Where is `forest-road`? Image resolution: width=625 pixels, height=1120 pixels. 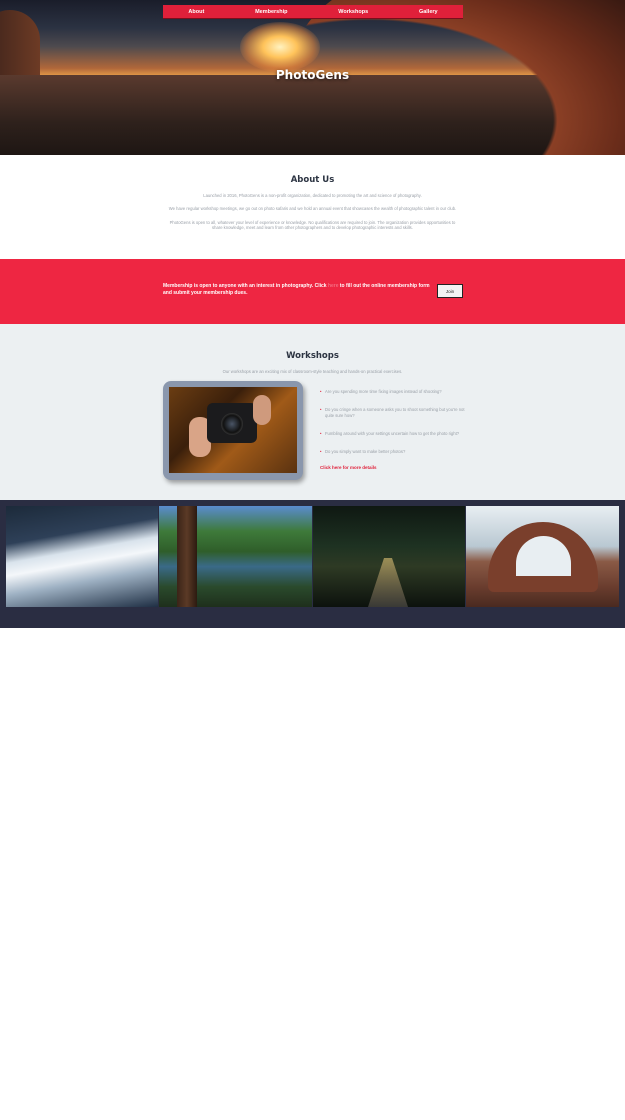 forest-road is located at coordinates (388, 582).